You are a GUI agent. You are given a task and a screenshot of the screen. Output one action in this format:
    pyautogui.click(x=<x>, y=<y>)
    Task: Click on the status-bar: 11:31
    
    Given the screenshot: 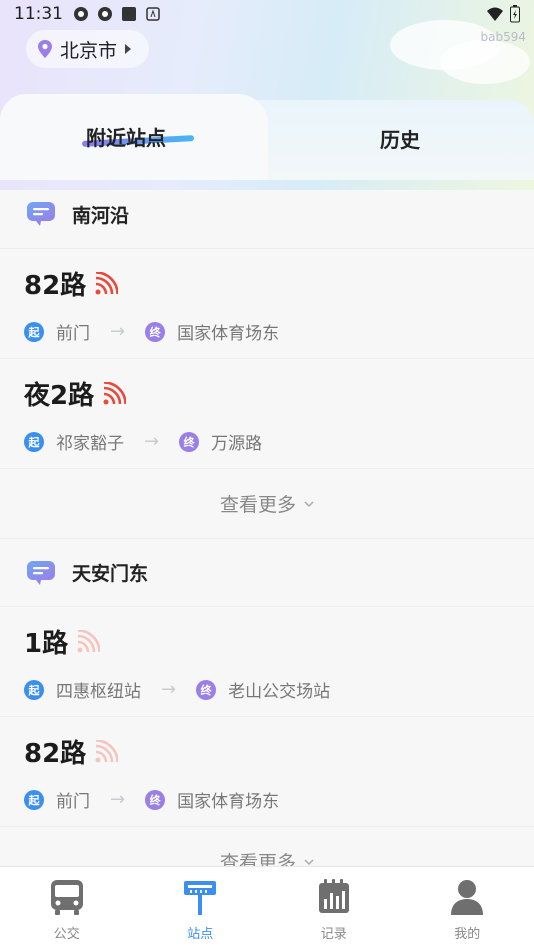 What is the action you would take?
    pyautogui.click(x=267, y=14)
    